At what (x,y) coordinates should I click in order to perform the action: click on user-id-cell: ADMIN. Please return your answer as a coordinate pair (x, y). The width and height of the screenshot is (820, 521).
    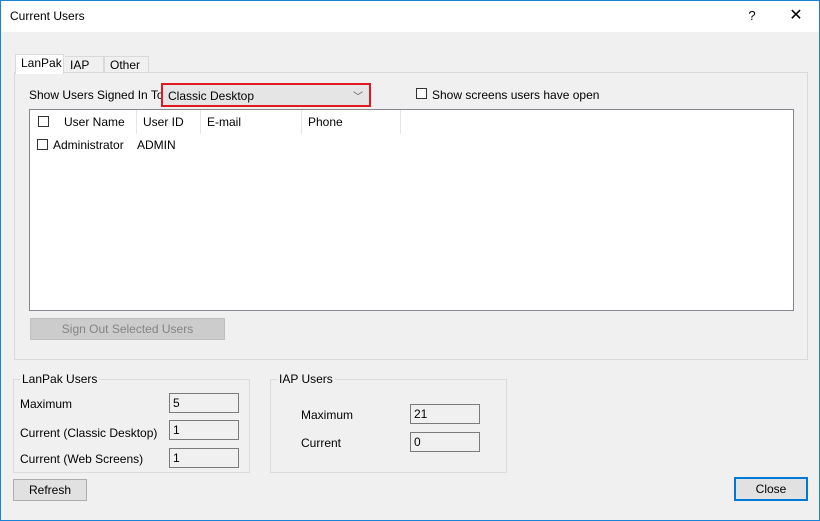
    Looking at the image, I should click on (156, 145).